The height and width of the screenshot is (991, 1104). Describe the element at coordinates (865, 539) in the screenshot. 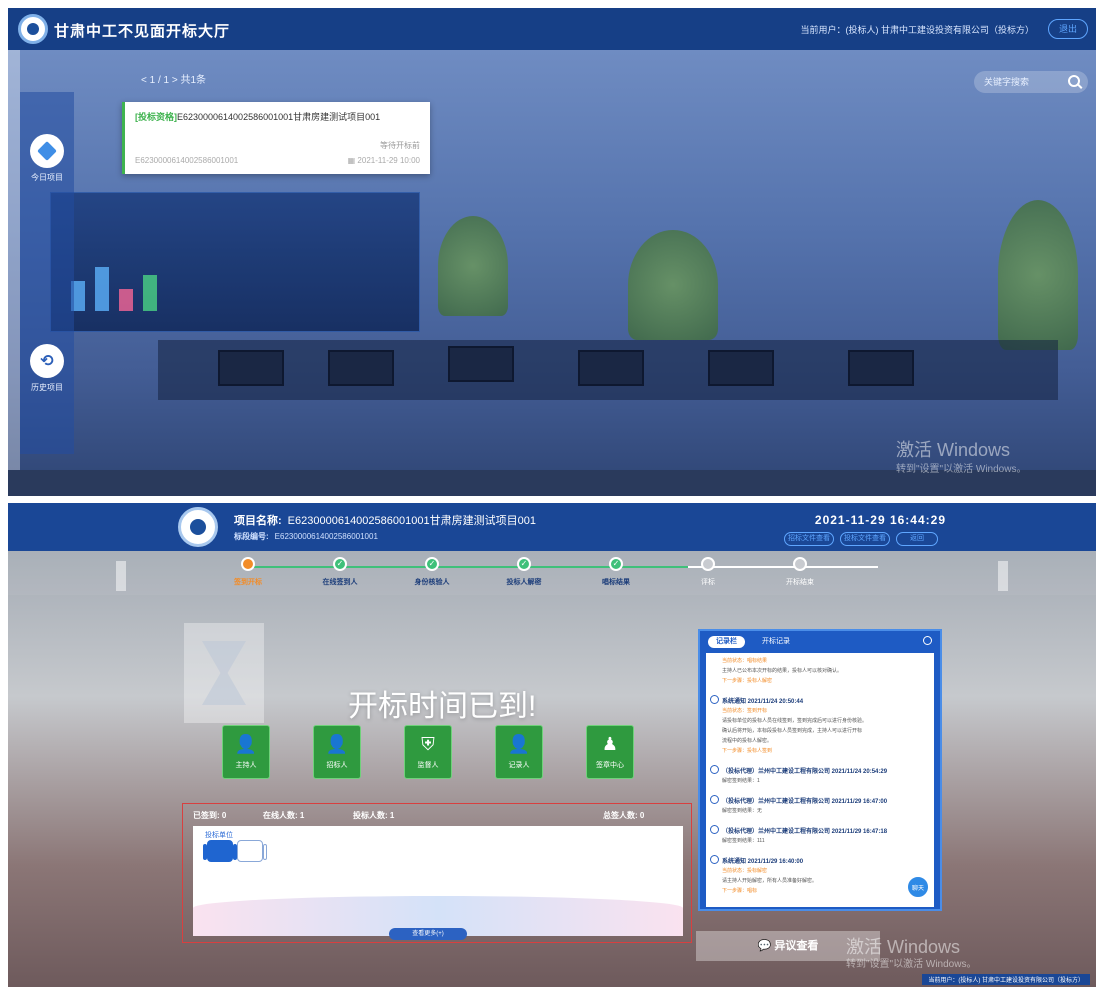

I see `bid-doc-button: 投标文件查看` at that location.